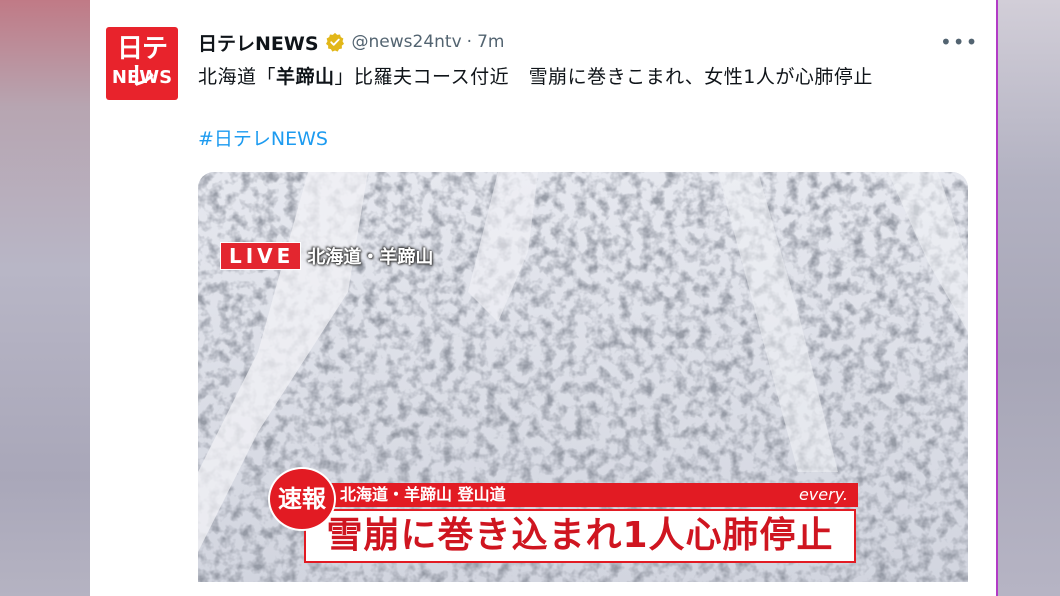 This screenshot has height=596, width=1060. Describe the element at coordinates (823, 494) in the screenshot. I see `network-logo: every.` at that location.